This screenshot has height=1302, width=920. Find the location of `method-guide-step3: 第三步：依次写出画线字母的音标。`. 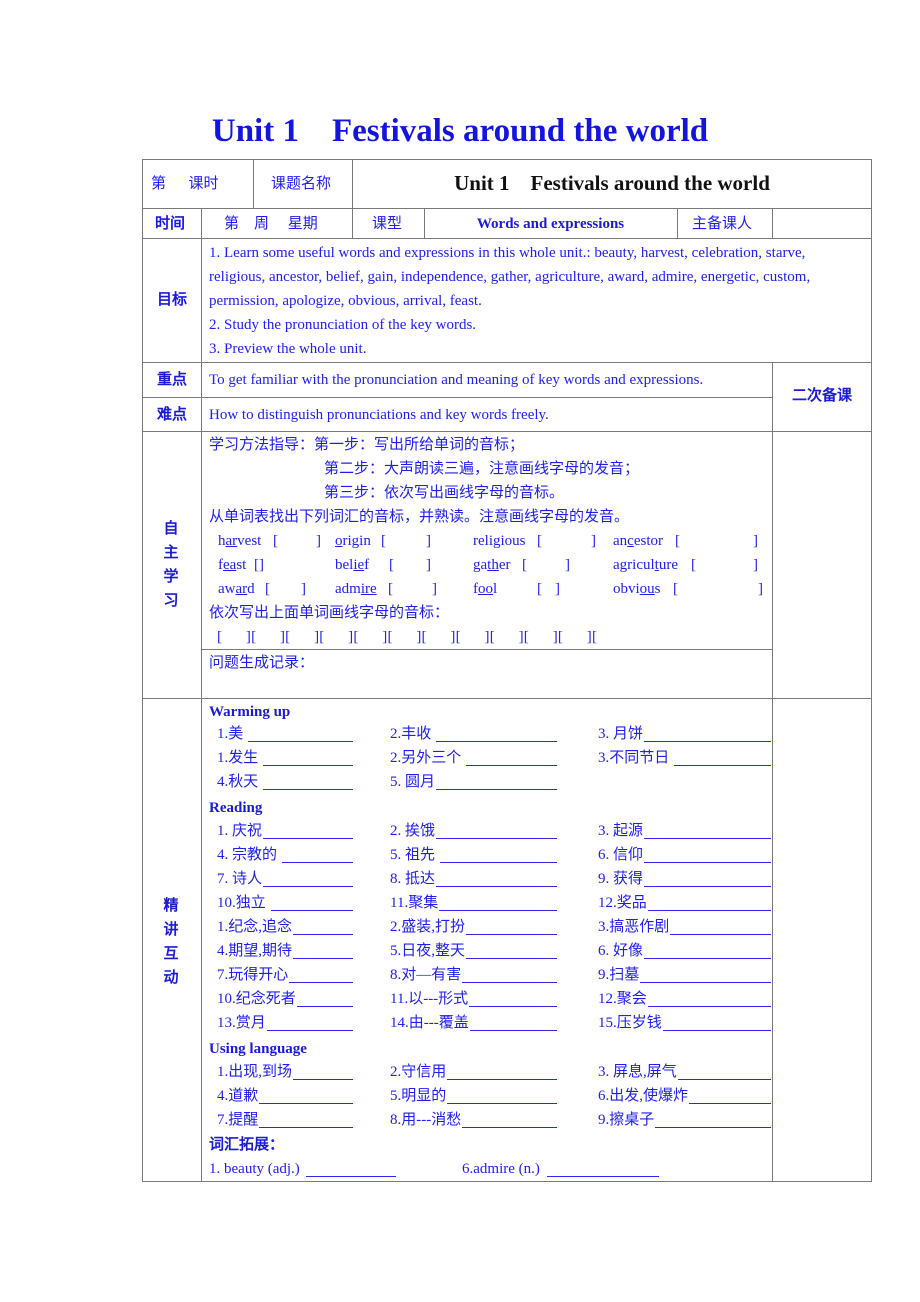

method-guide-step3: 第三步：依次写出画线字母的音标。 is located at coordinates (444, 493).